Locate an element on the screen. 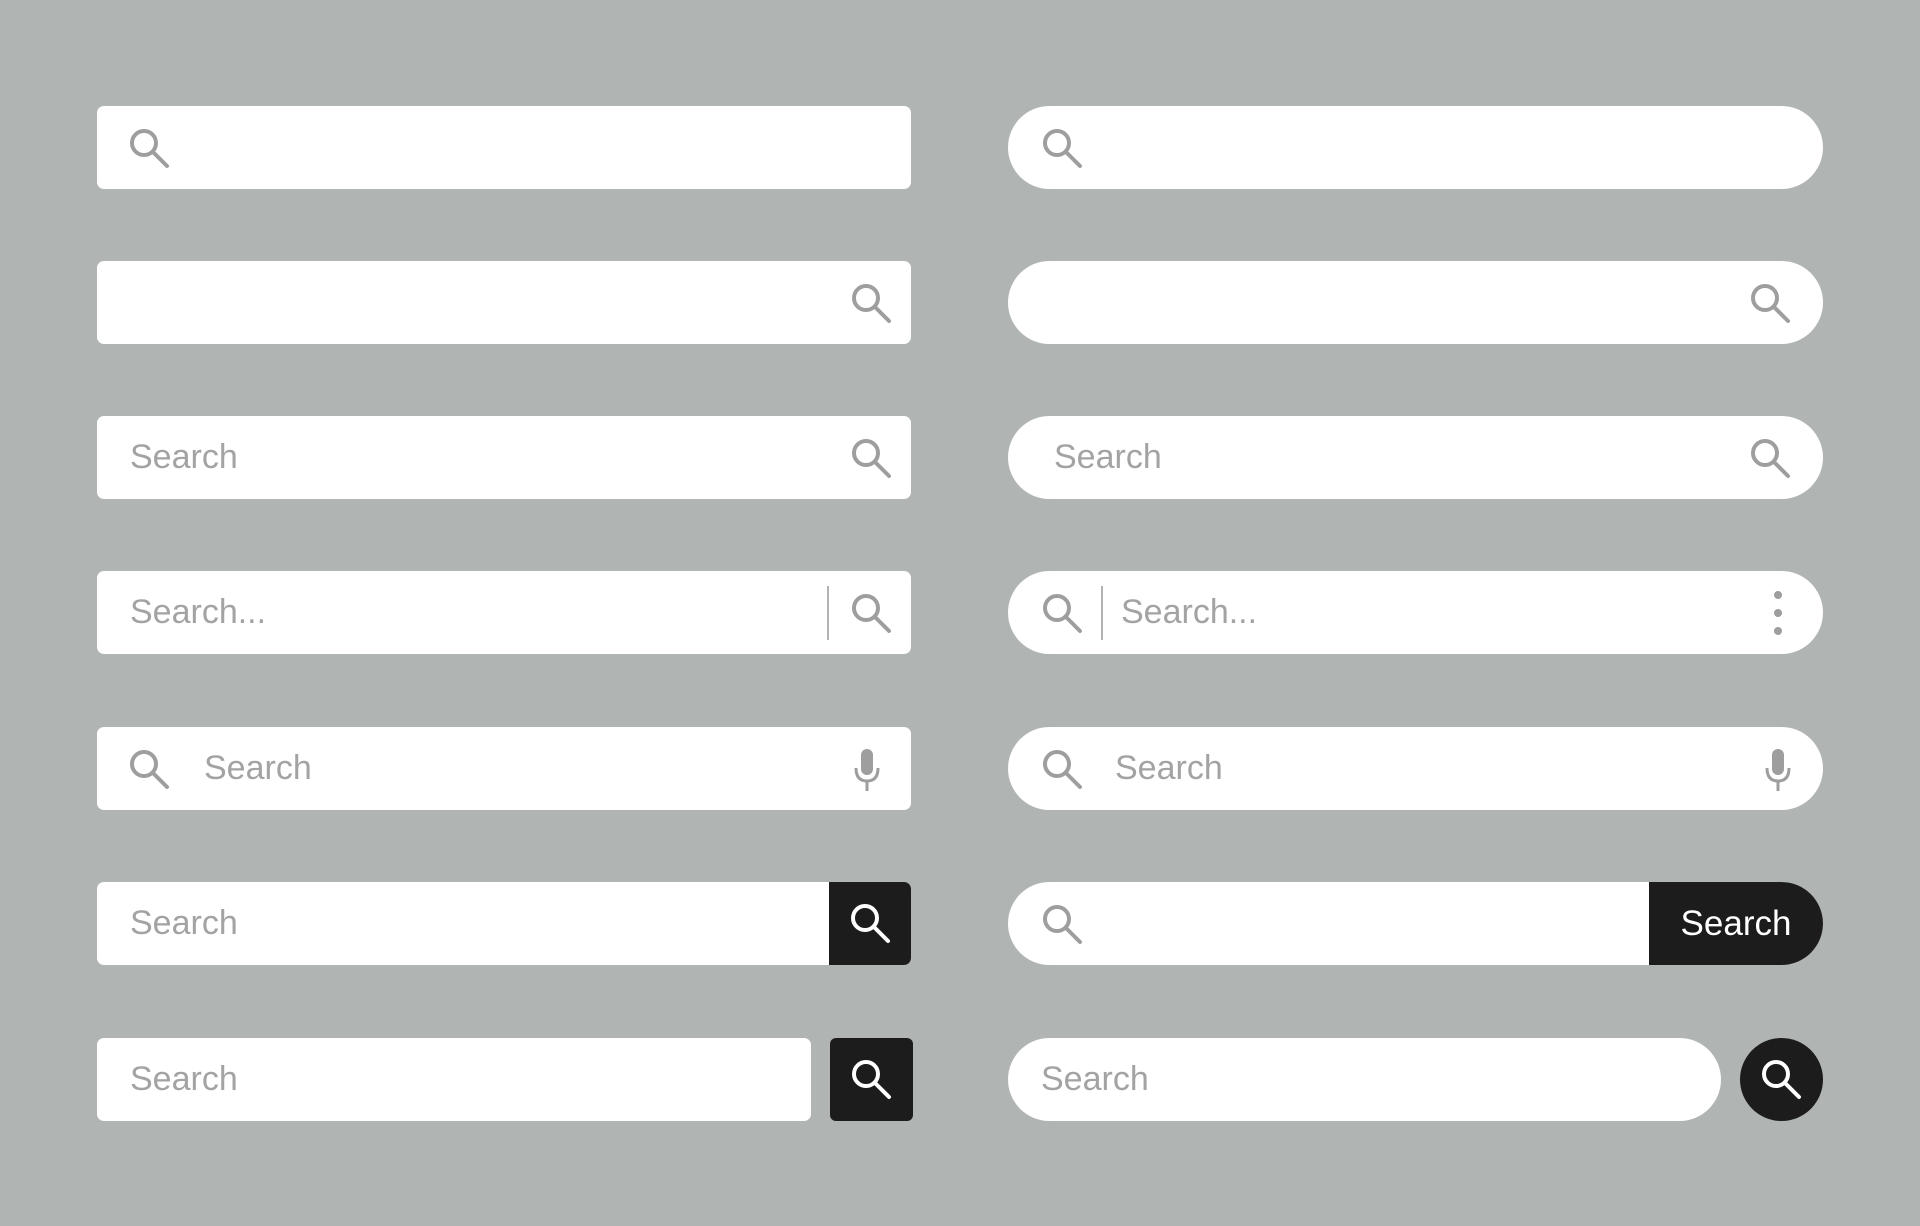 This screenshot has height=1226, width=1920. search-bar-row2-left is located at coordinates (504, 302).